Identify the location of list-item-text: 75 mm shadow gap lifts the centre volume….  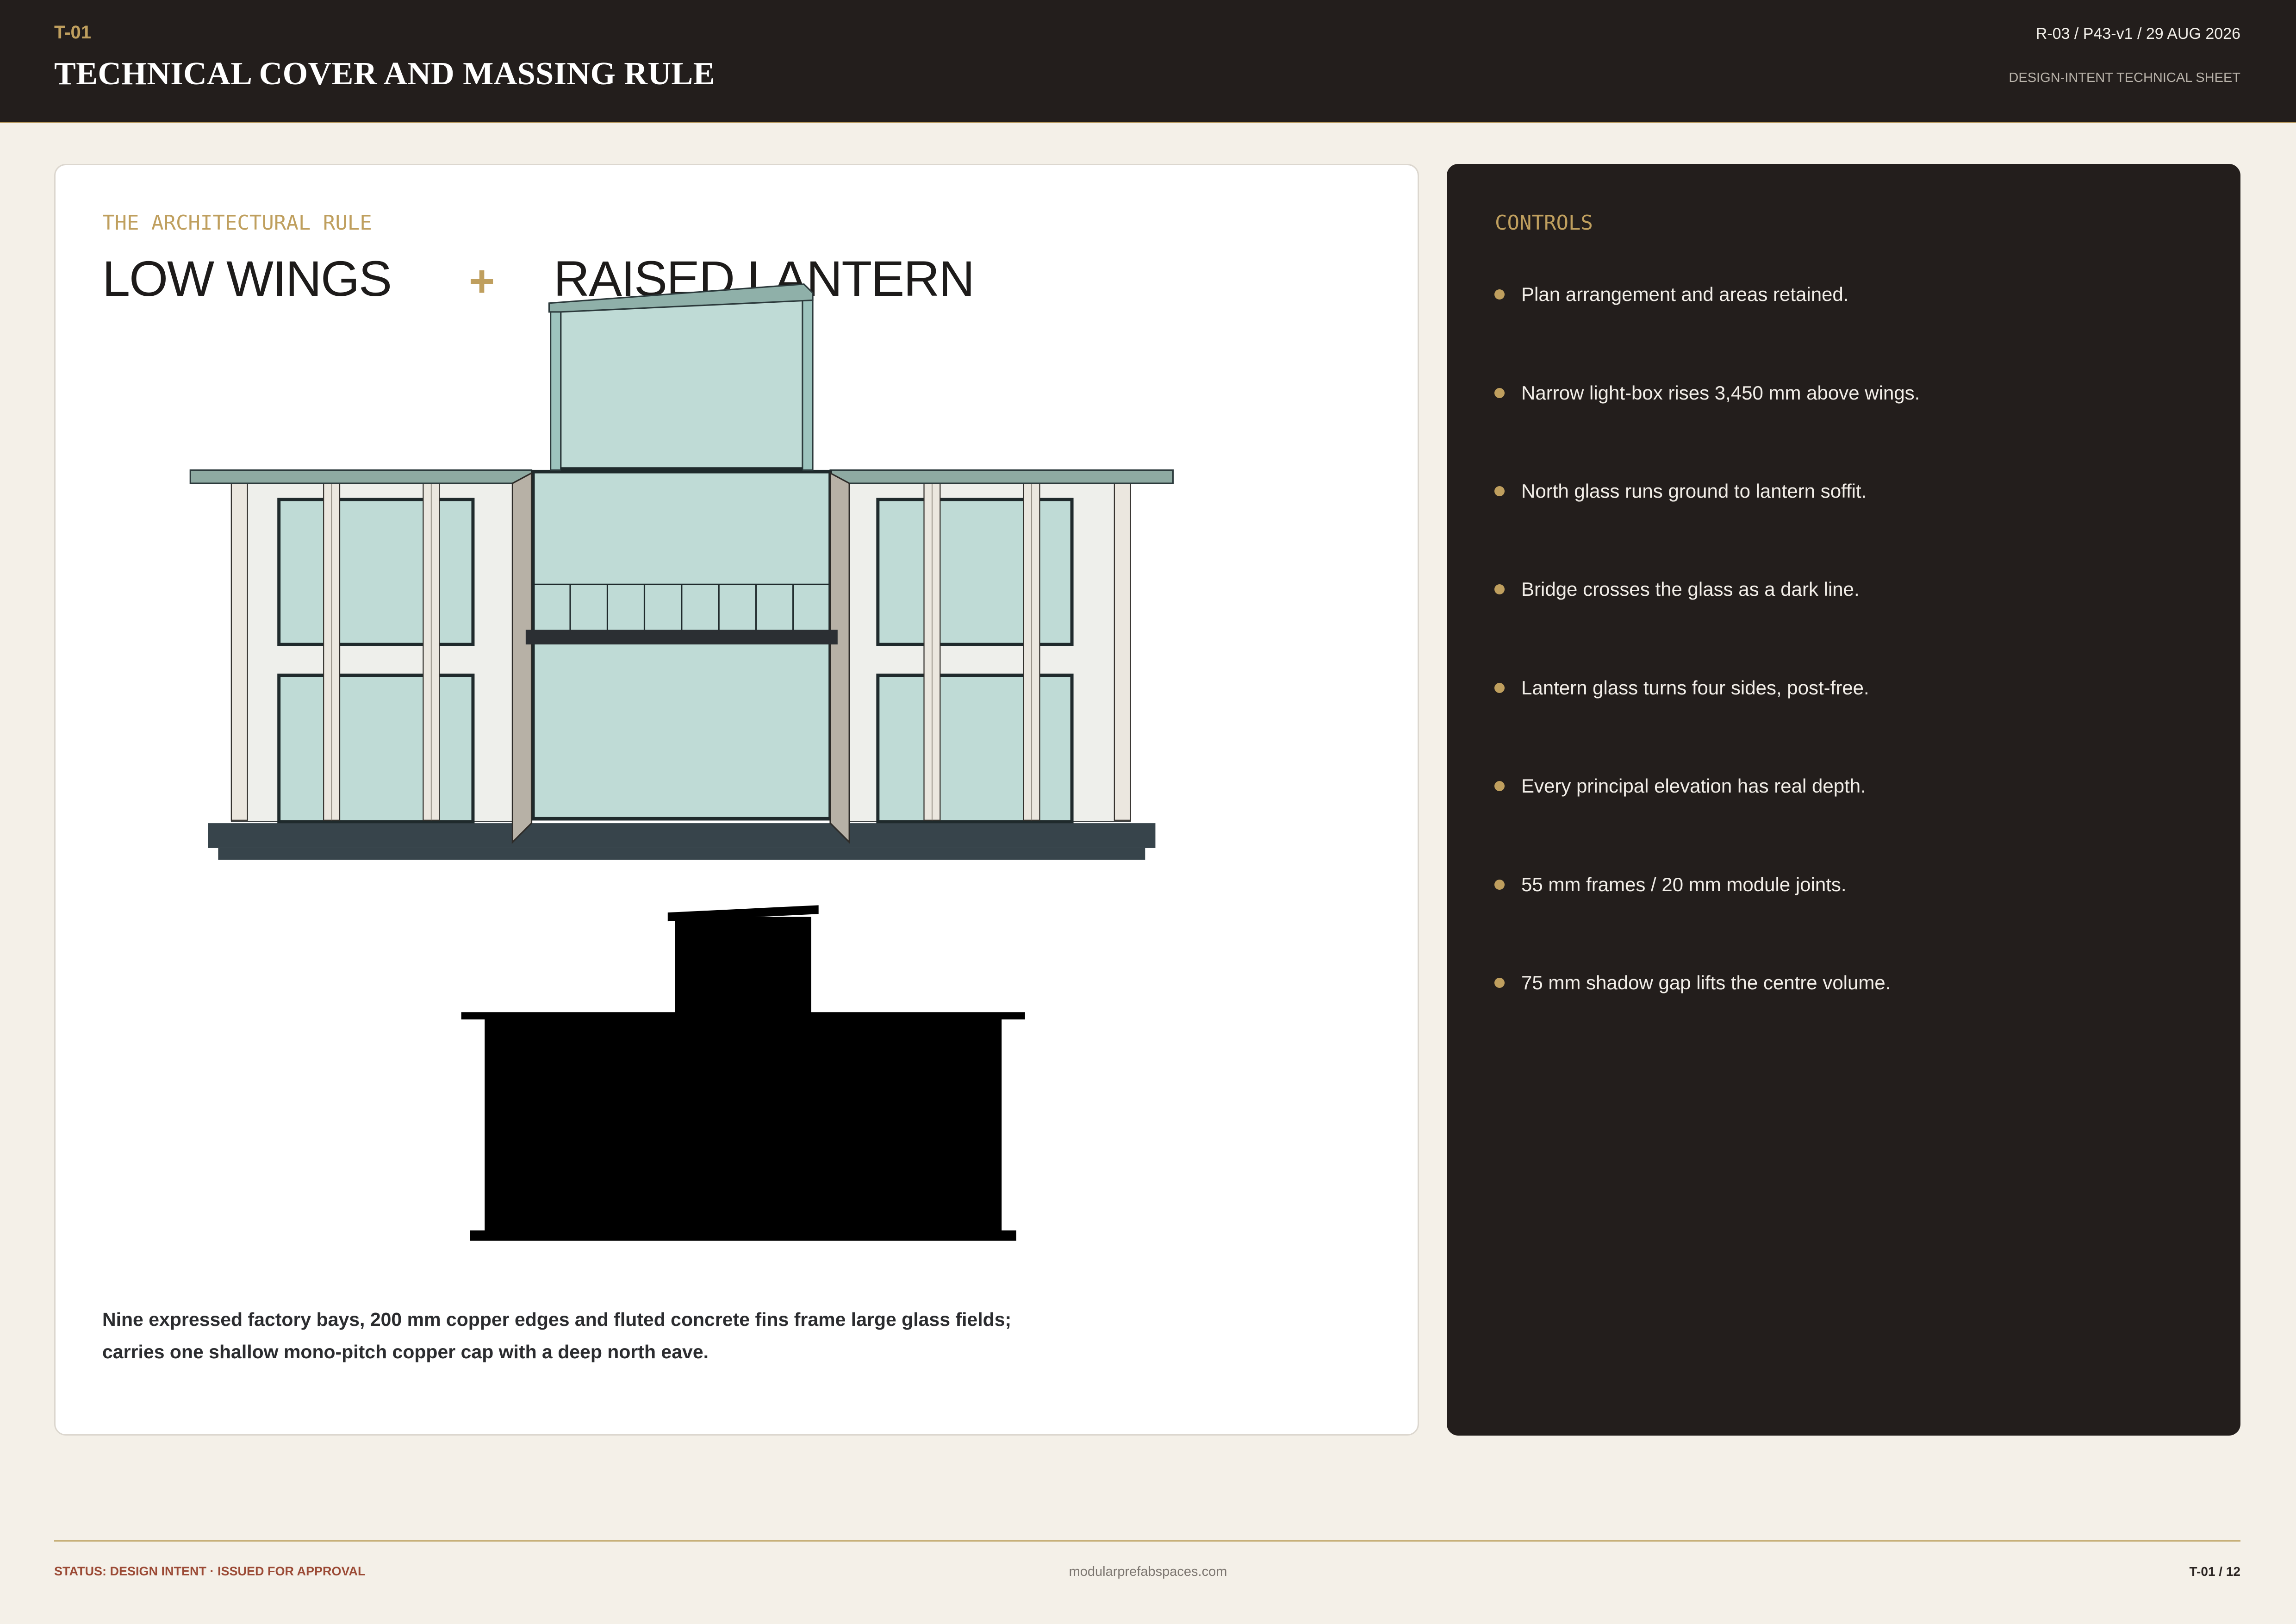
(1706, 982).